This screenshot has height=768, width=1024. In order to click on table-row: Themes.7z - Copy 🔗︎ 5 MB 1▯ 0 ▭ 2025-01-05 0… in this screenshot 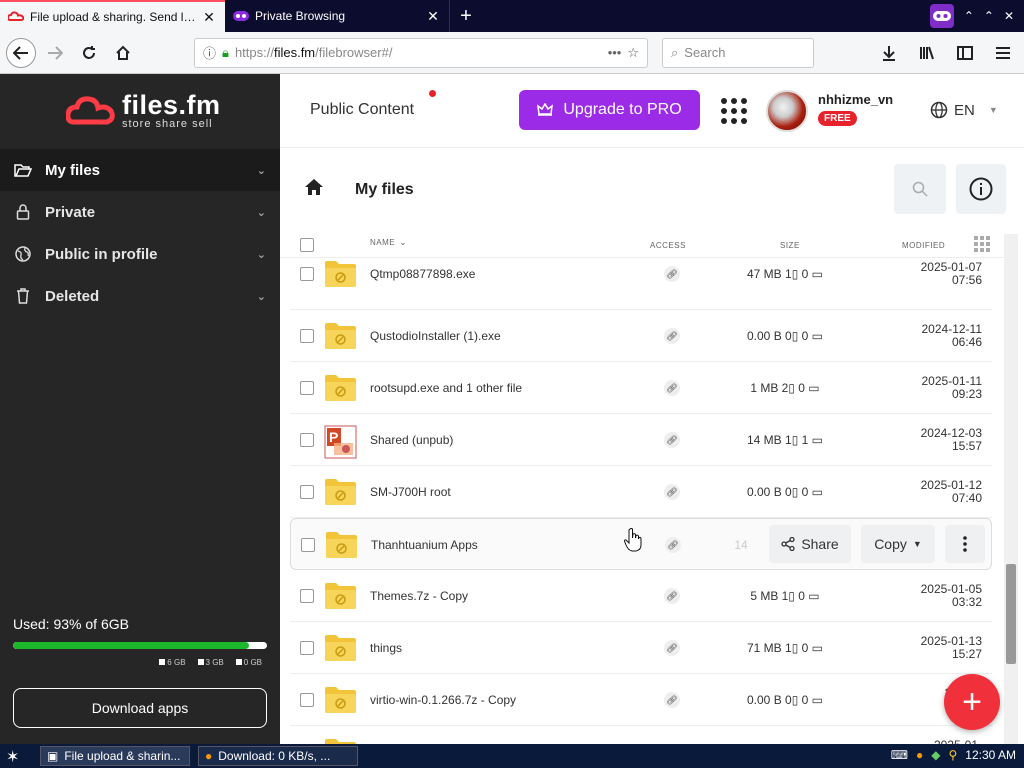, I will do `click(641, 596)`.